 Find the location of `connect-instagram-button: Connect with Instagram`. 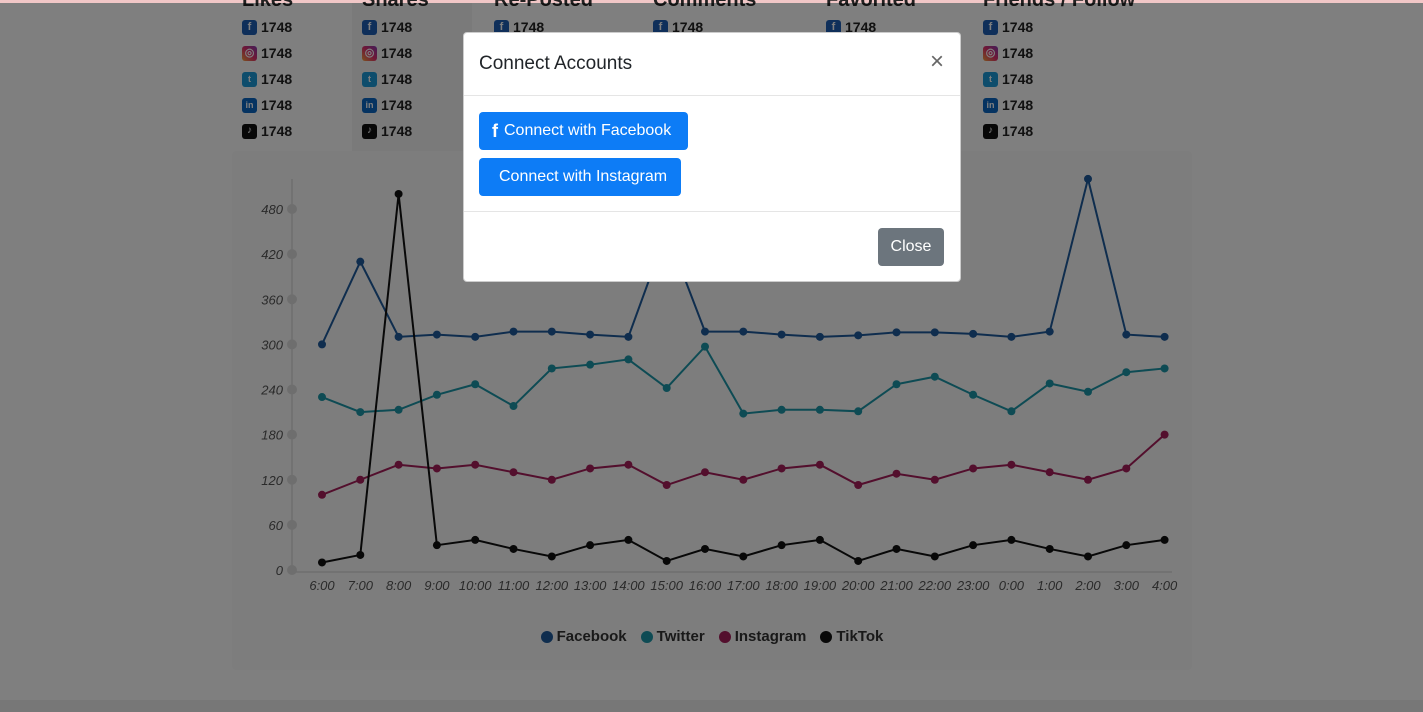

connect-instagram-button: Connect with Instagram is located at coordinates (580, 177).